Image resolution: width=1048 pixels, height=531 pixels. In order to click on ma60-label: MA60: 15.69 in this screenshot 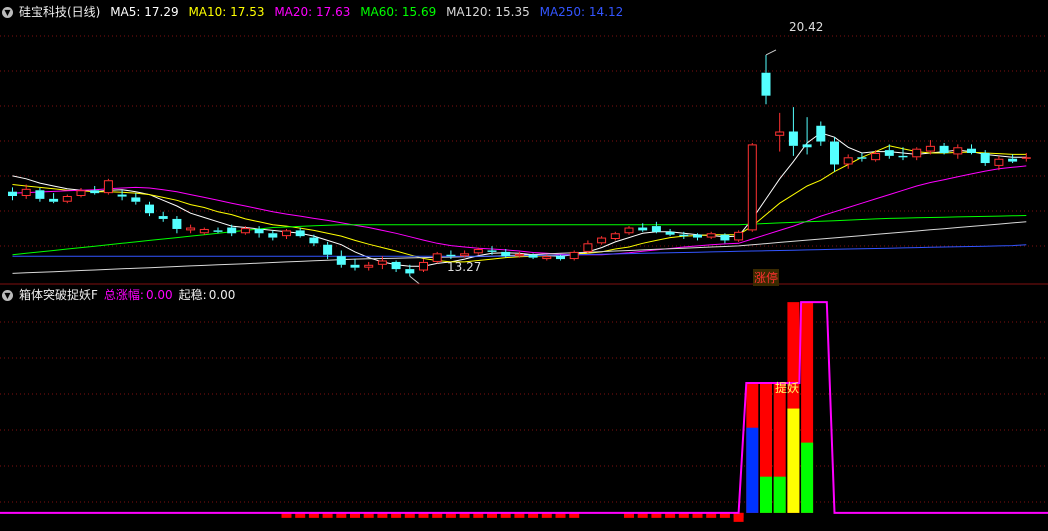, I will do `click(398, 12)`.